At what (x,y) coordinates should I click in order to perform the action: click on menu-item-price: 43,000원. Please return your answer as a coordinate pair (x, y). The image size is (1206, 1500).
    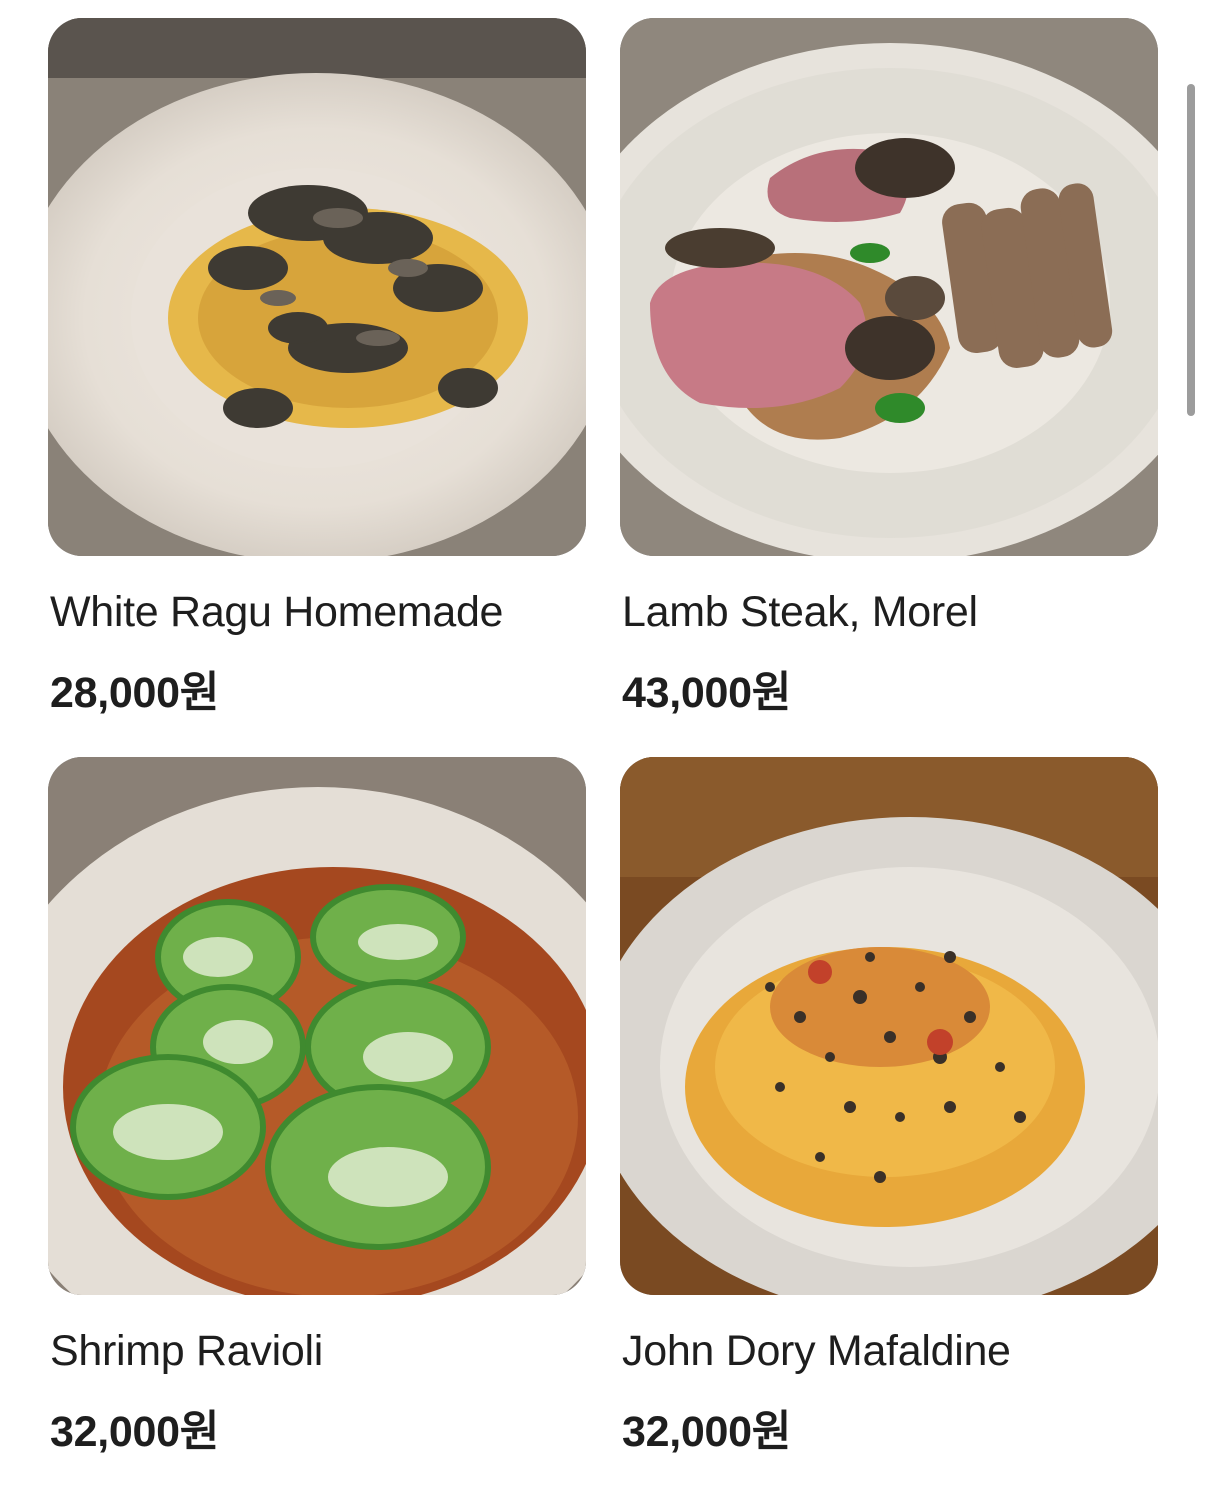
    Looking at the image, I should click on (706, 693).